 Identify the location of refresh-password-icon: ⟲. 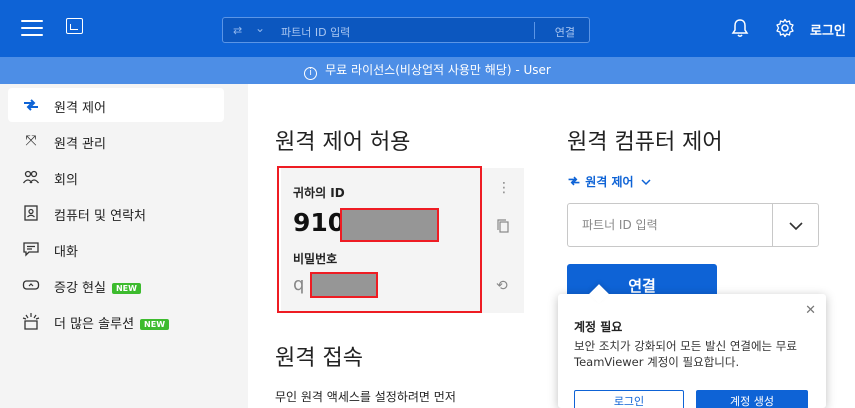
(502, 286).